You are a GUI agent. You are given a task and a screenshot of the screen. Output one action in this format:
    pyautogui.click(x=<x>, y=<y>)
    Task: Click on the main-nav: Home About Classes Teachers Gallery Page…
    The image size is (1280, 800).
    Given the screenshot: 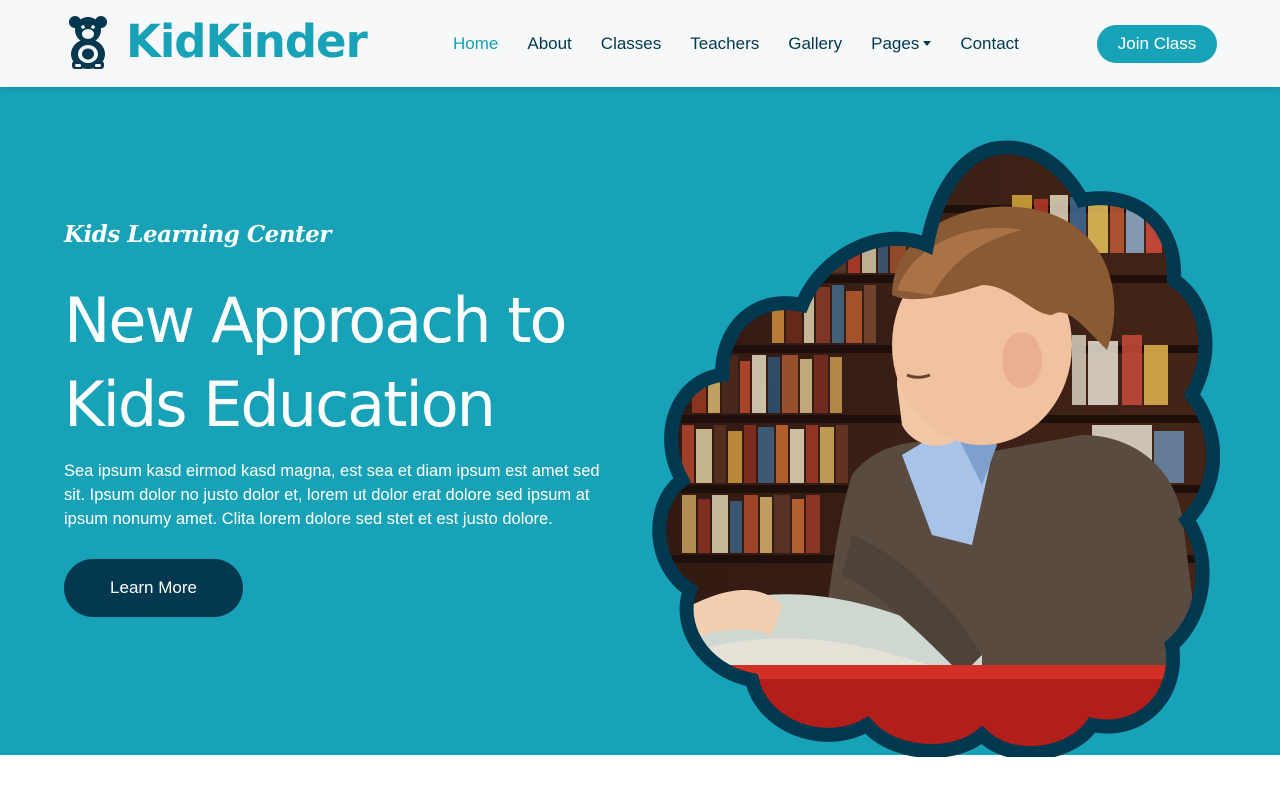 What is the action you would take?
    pyautogui.click(x=750, y=44)
    